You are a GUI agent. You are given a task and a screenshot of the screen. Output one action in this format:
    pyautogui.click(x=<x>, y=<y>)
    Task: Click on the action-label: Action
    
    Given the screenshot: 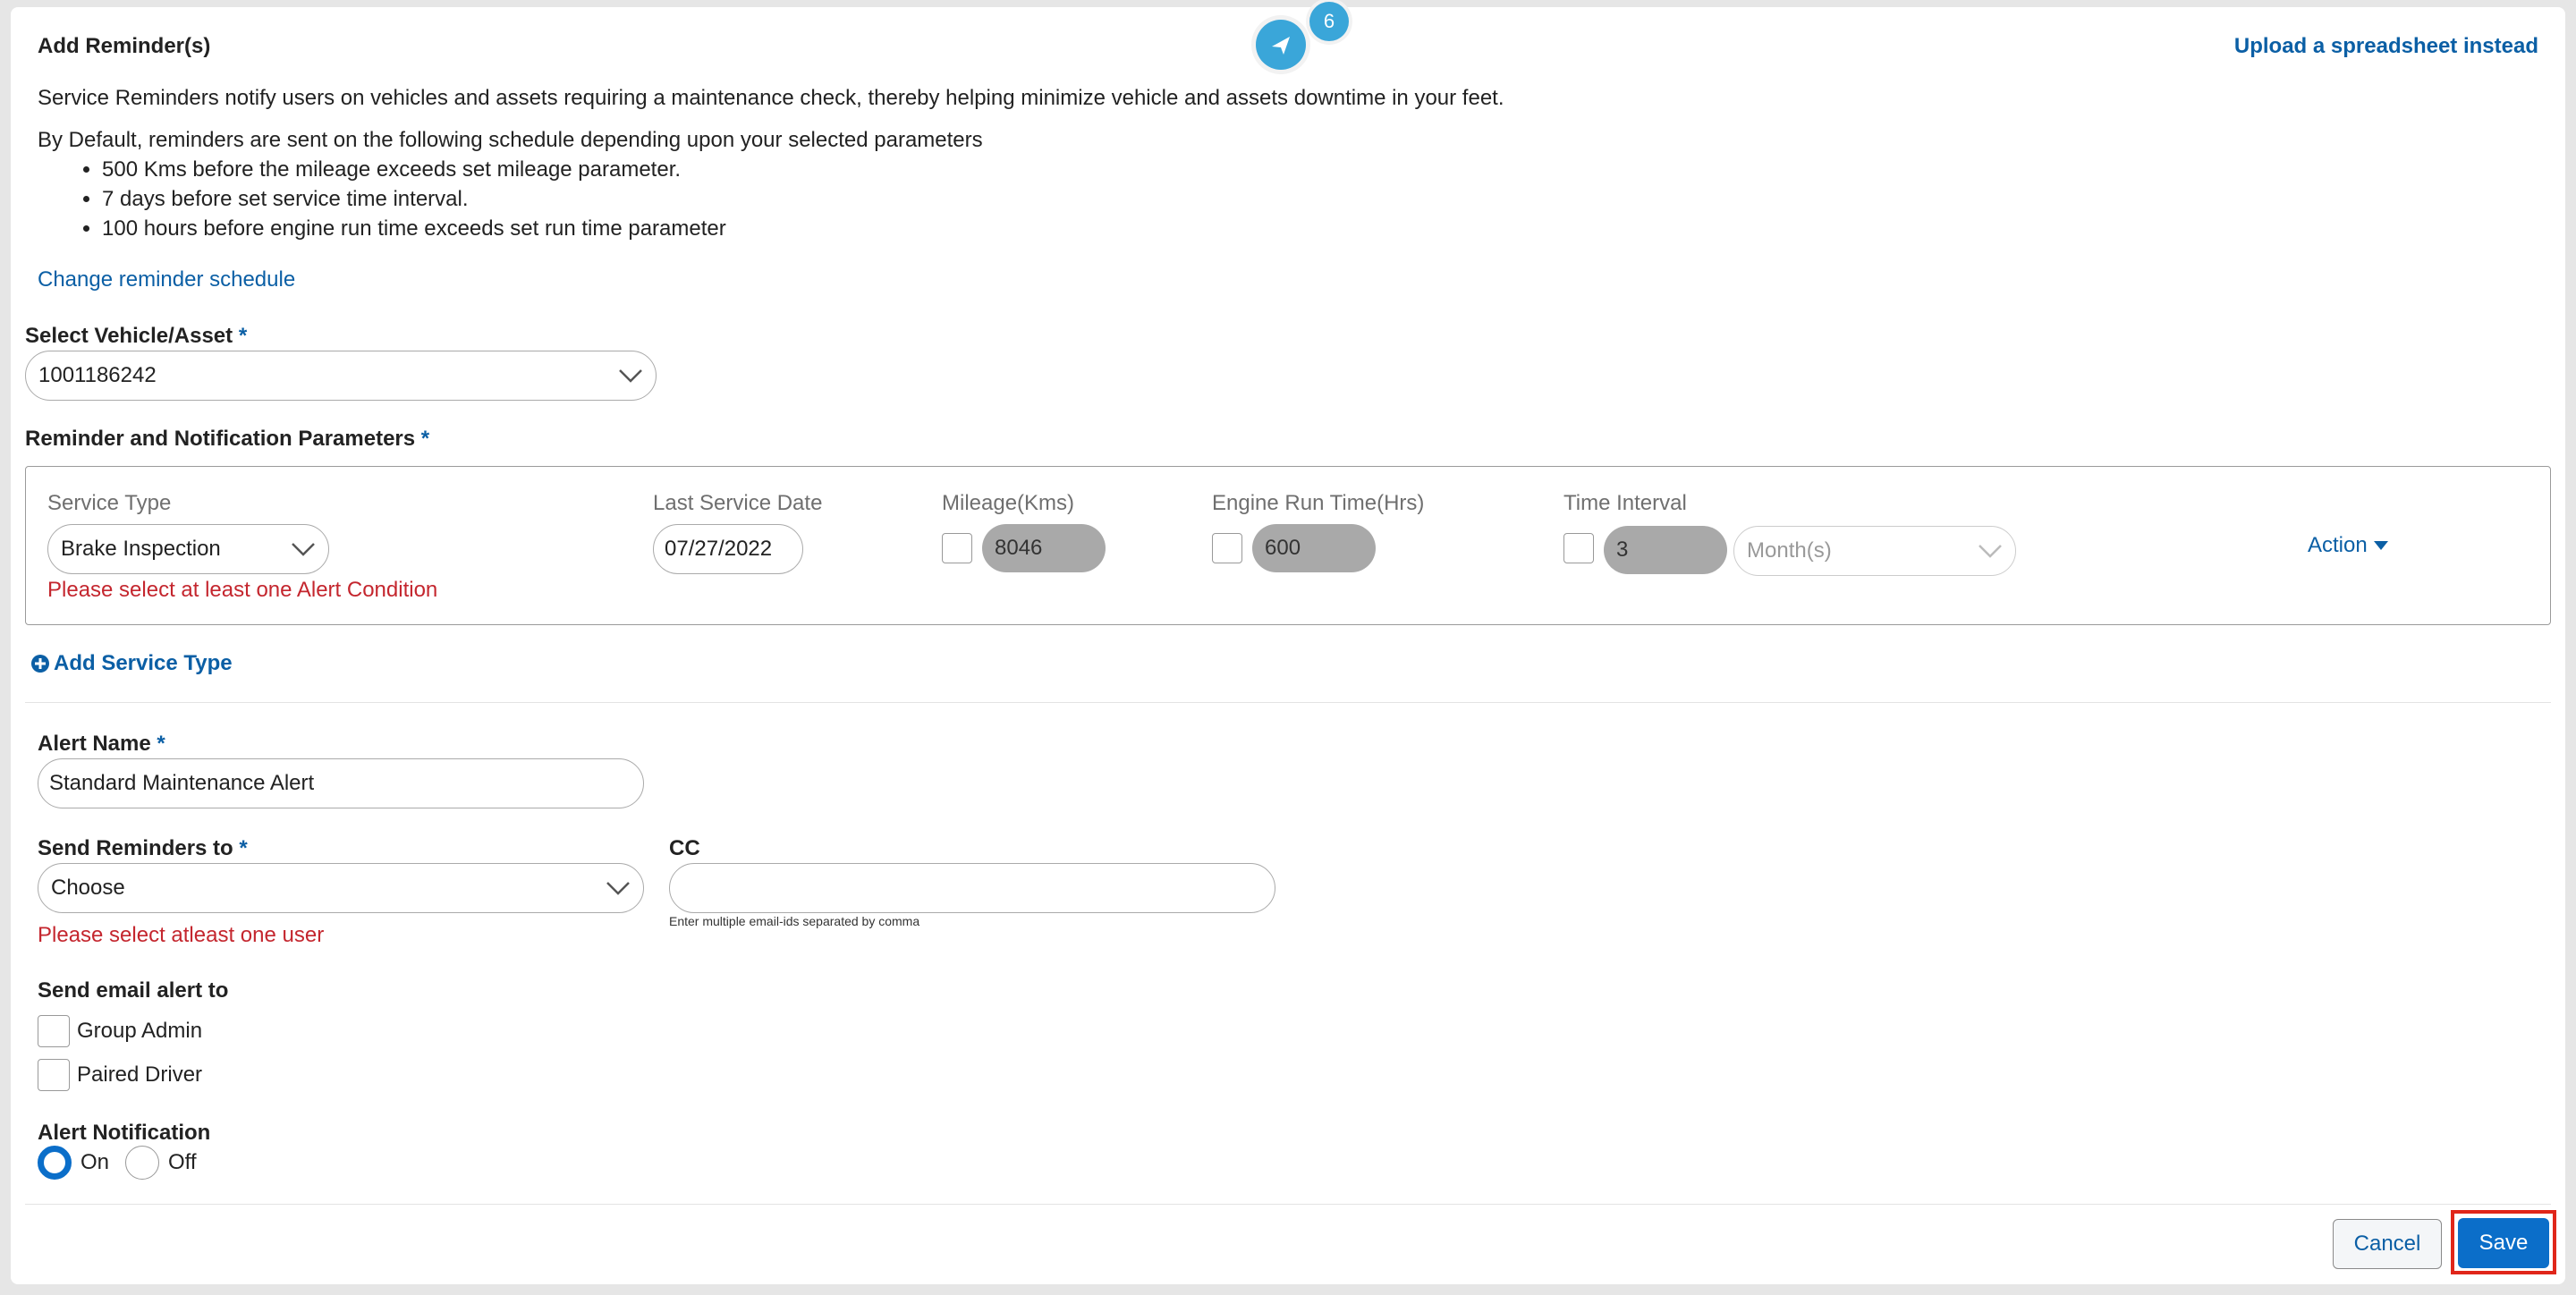 What is the action you would take?
    pyautogui.click(x=2338, y=545)
    